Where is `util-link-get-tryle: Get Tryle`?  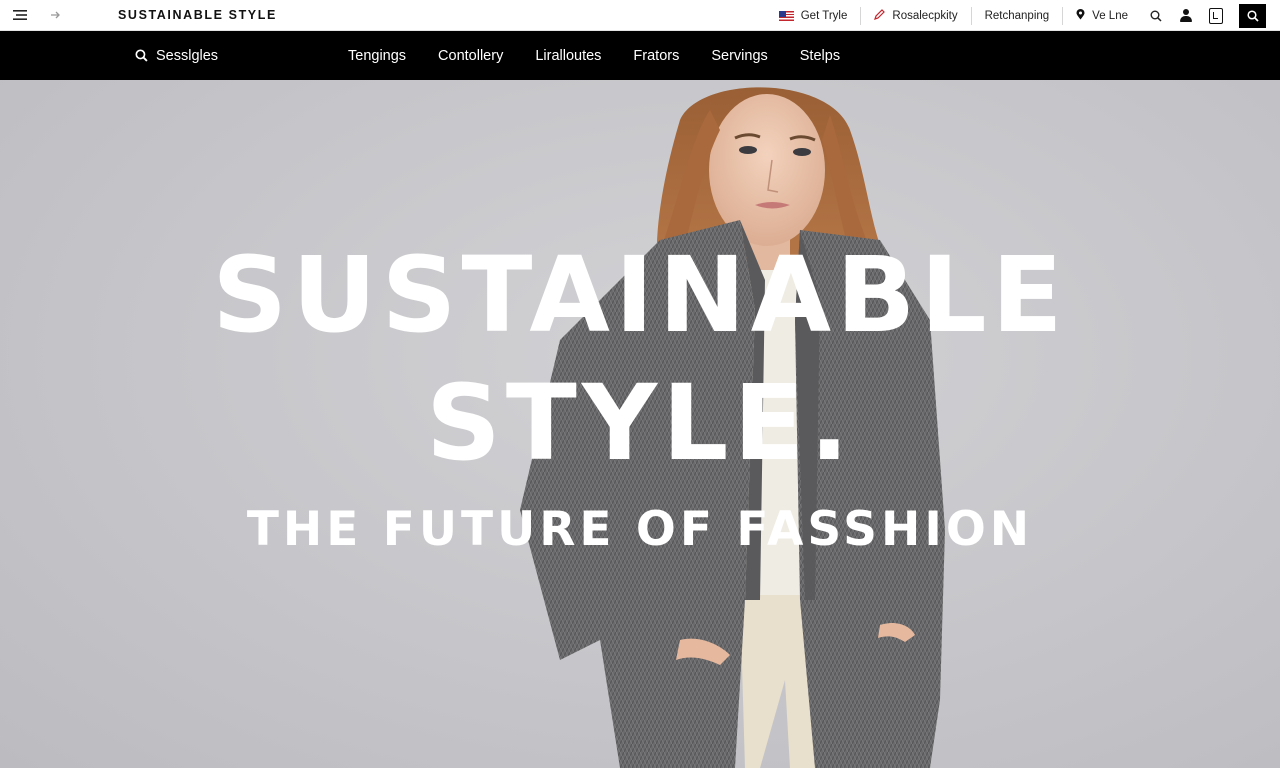 util-link-get-tryle: Get Tryle is located at coordinates (814, 15).